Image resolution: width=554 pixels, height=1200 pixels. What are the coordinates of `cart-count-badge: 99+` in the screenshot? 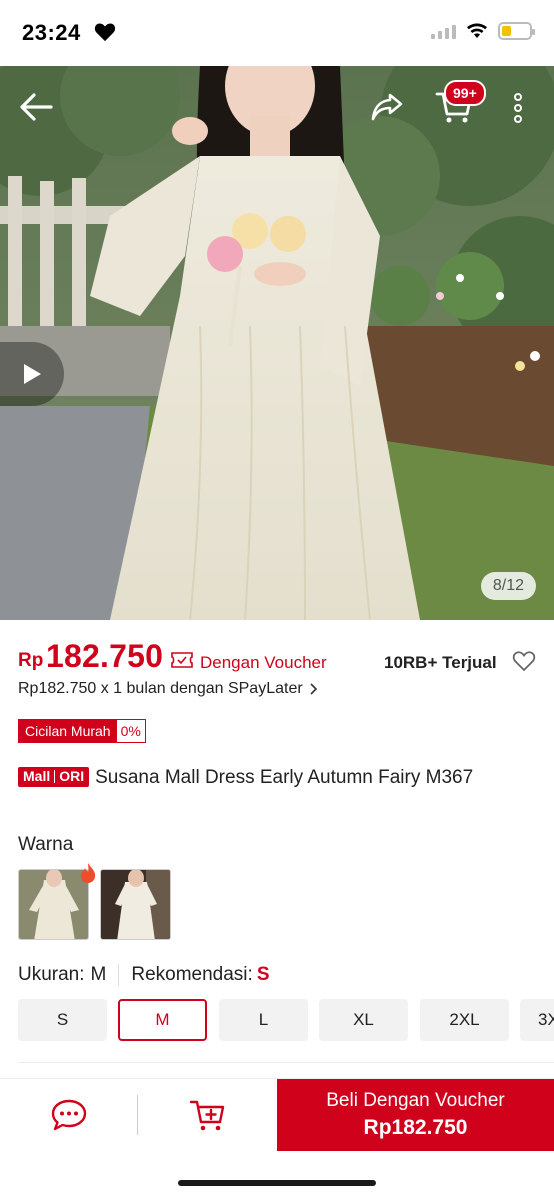 It's located at (465, 93).